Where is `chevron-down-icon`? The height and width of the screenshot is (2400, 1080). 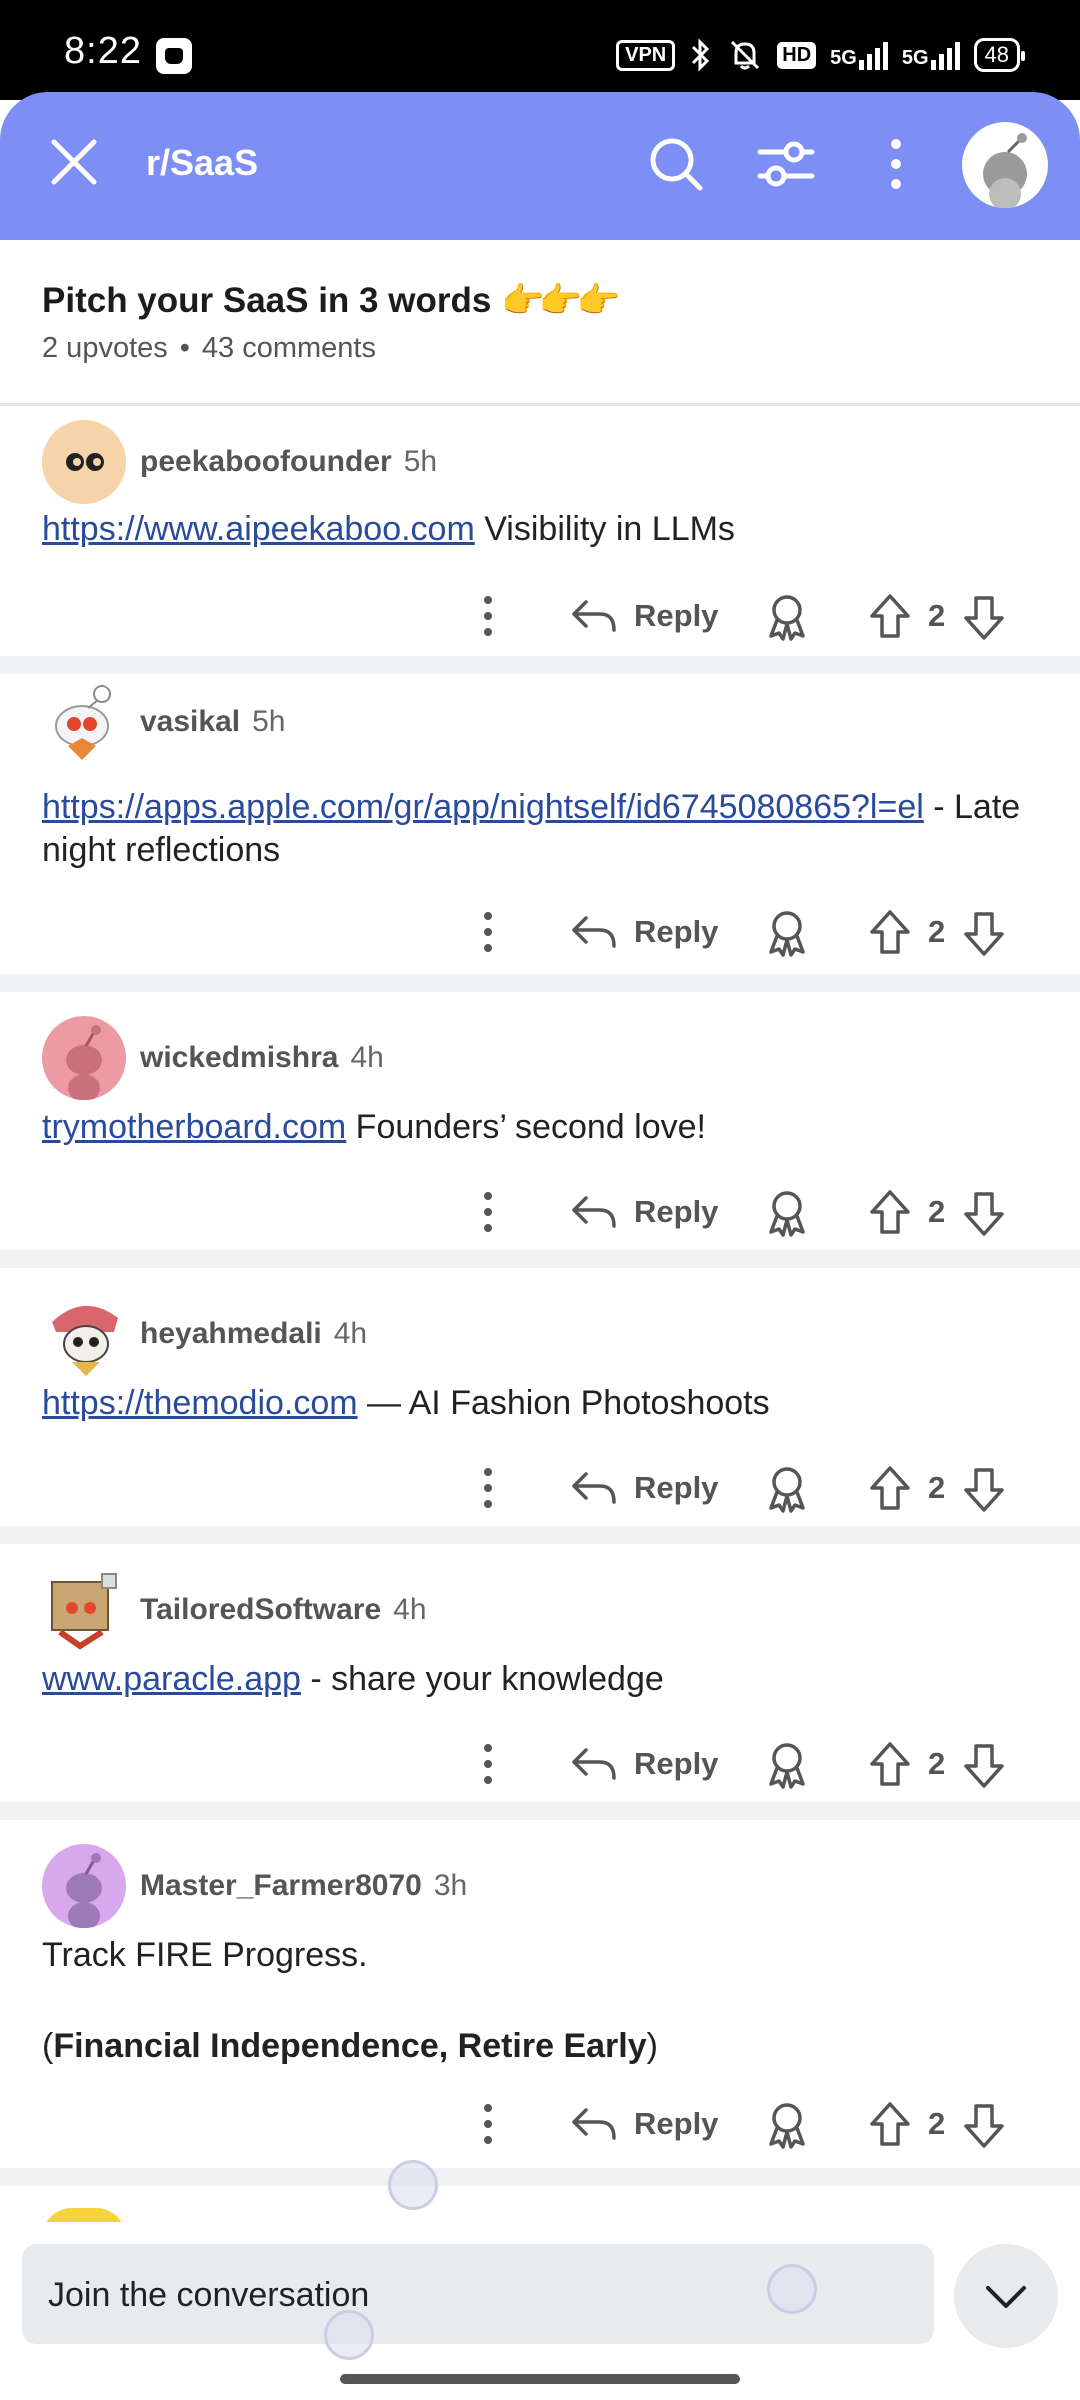
chevron-down-icon is located at coordinates (1006, 2297).